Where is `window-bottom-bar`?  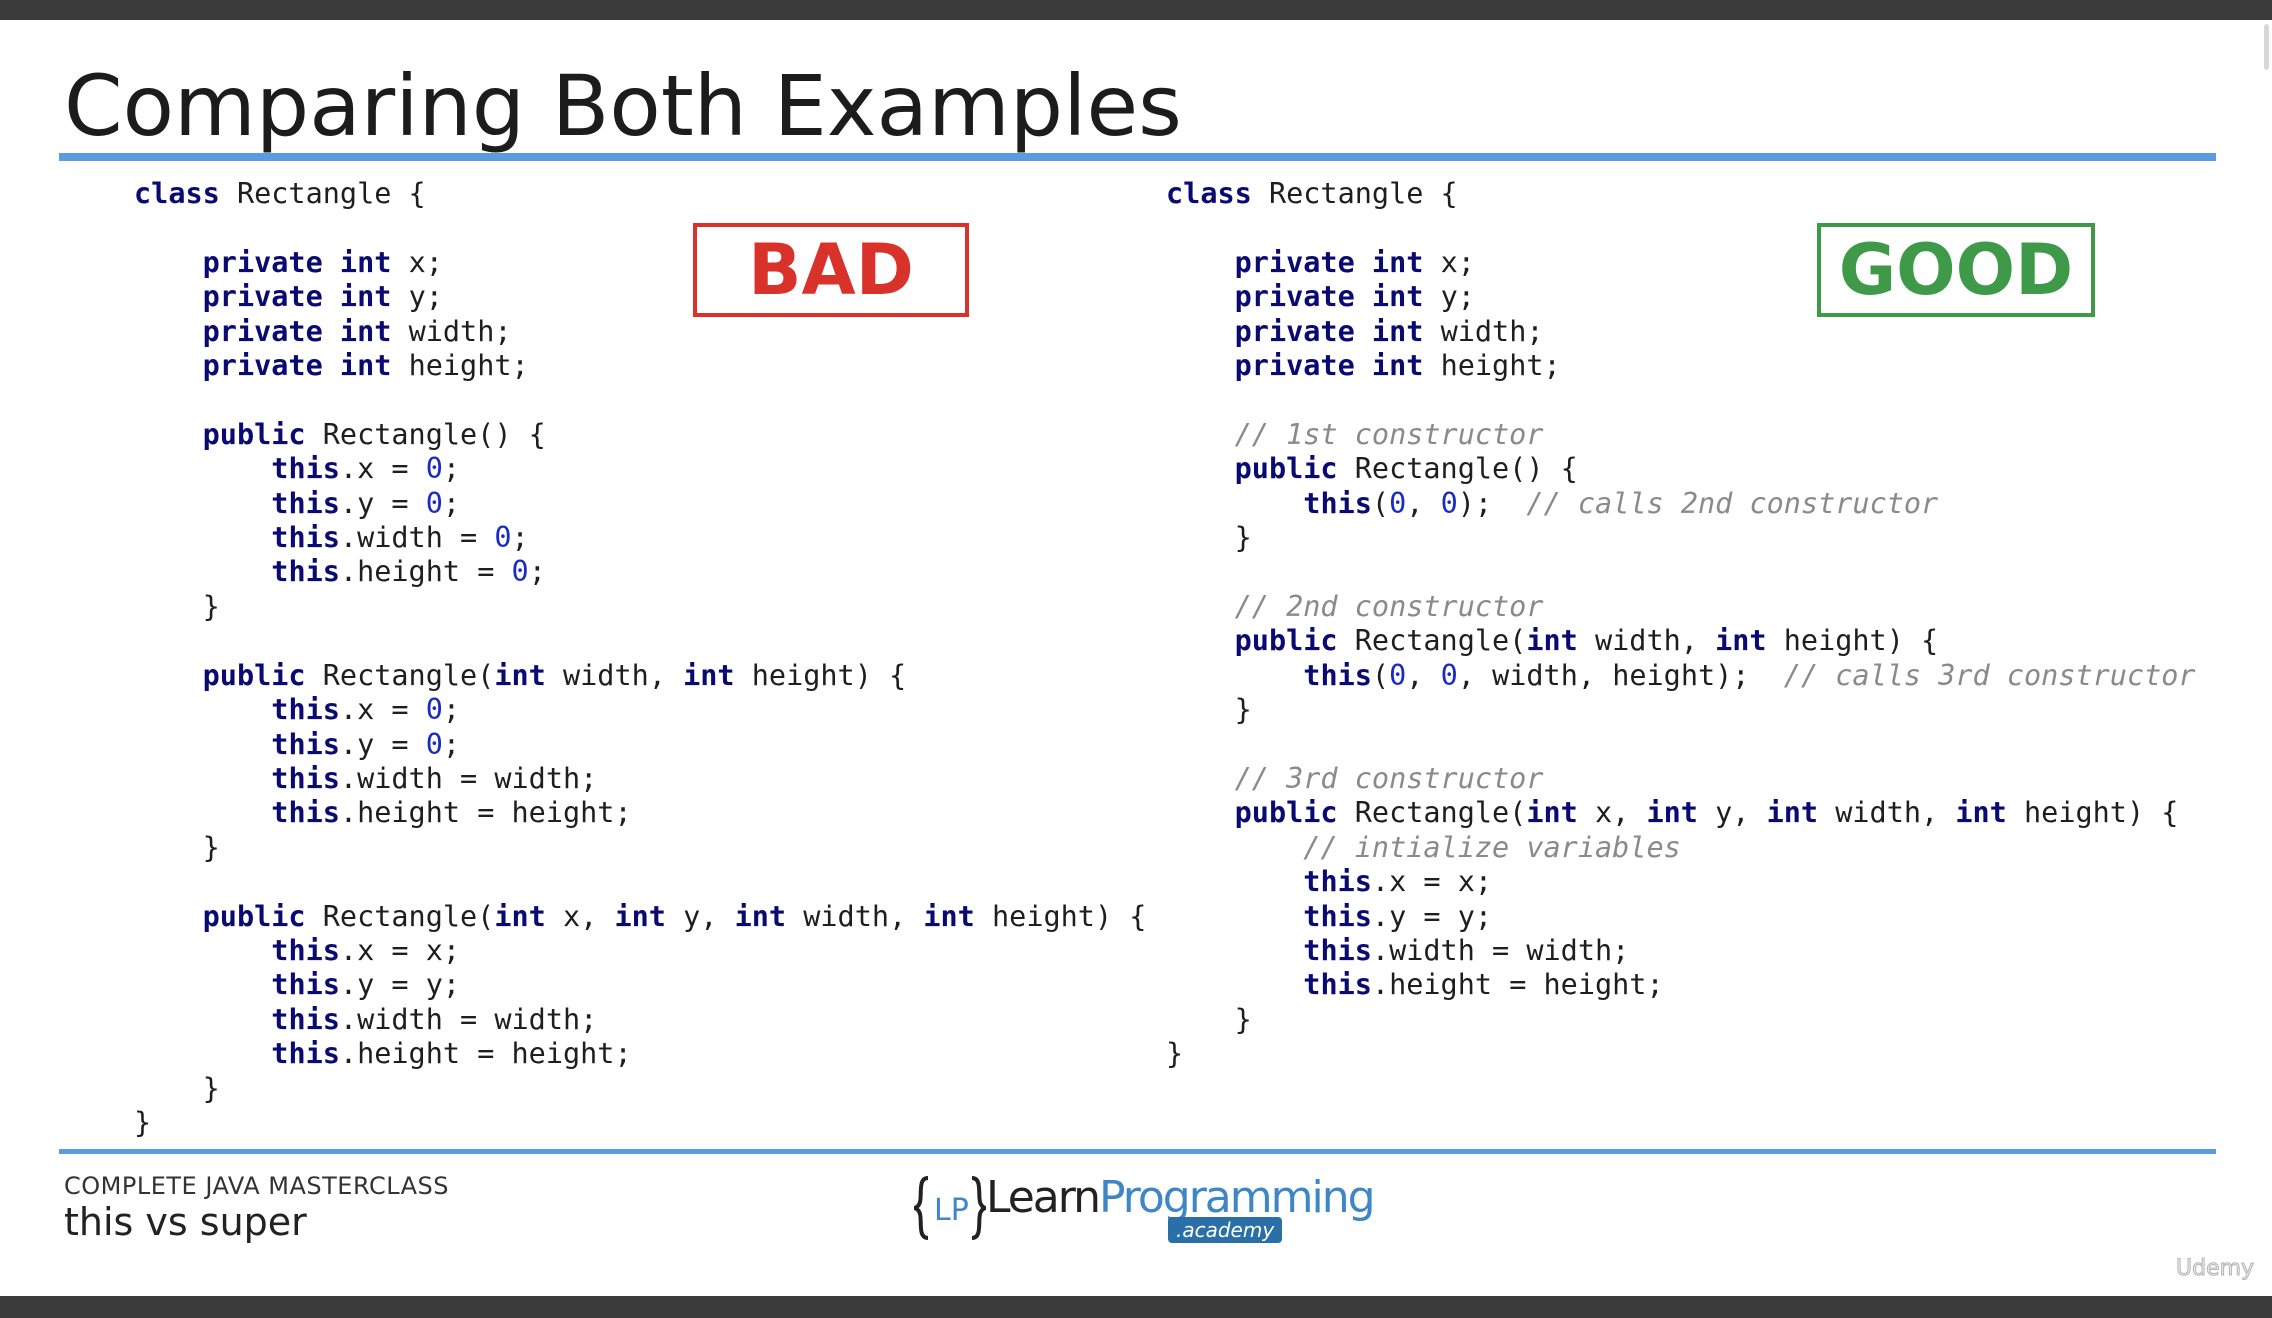 window-bottom-bar is located at coordinates (1136, 1307).